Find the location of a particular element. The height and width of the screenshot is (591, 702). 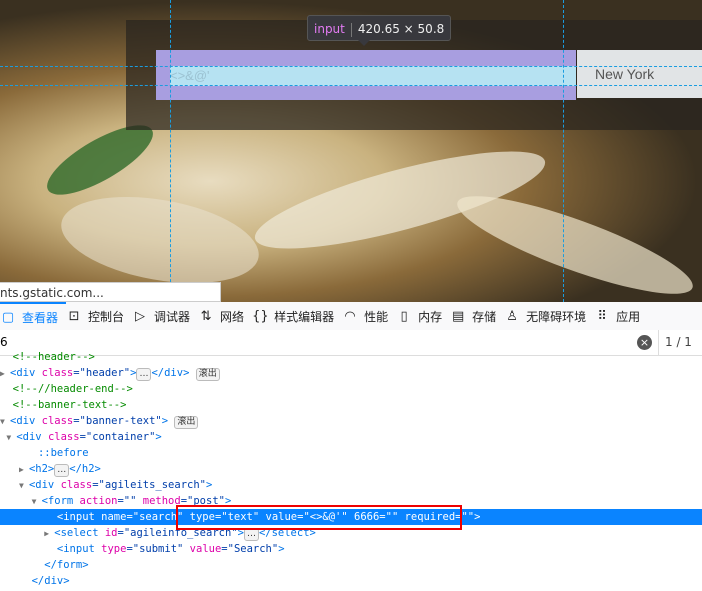

tab-storage: ▤ 存储 is located at coordinates (477, 316).